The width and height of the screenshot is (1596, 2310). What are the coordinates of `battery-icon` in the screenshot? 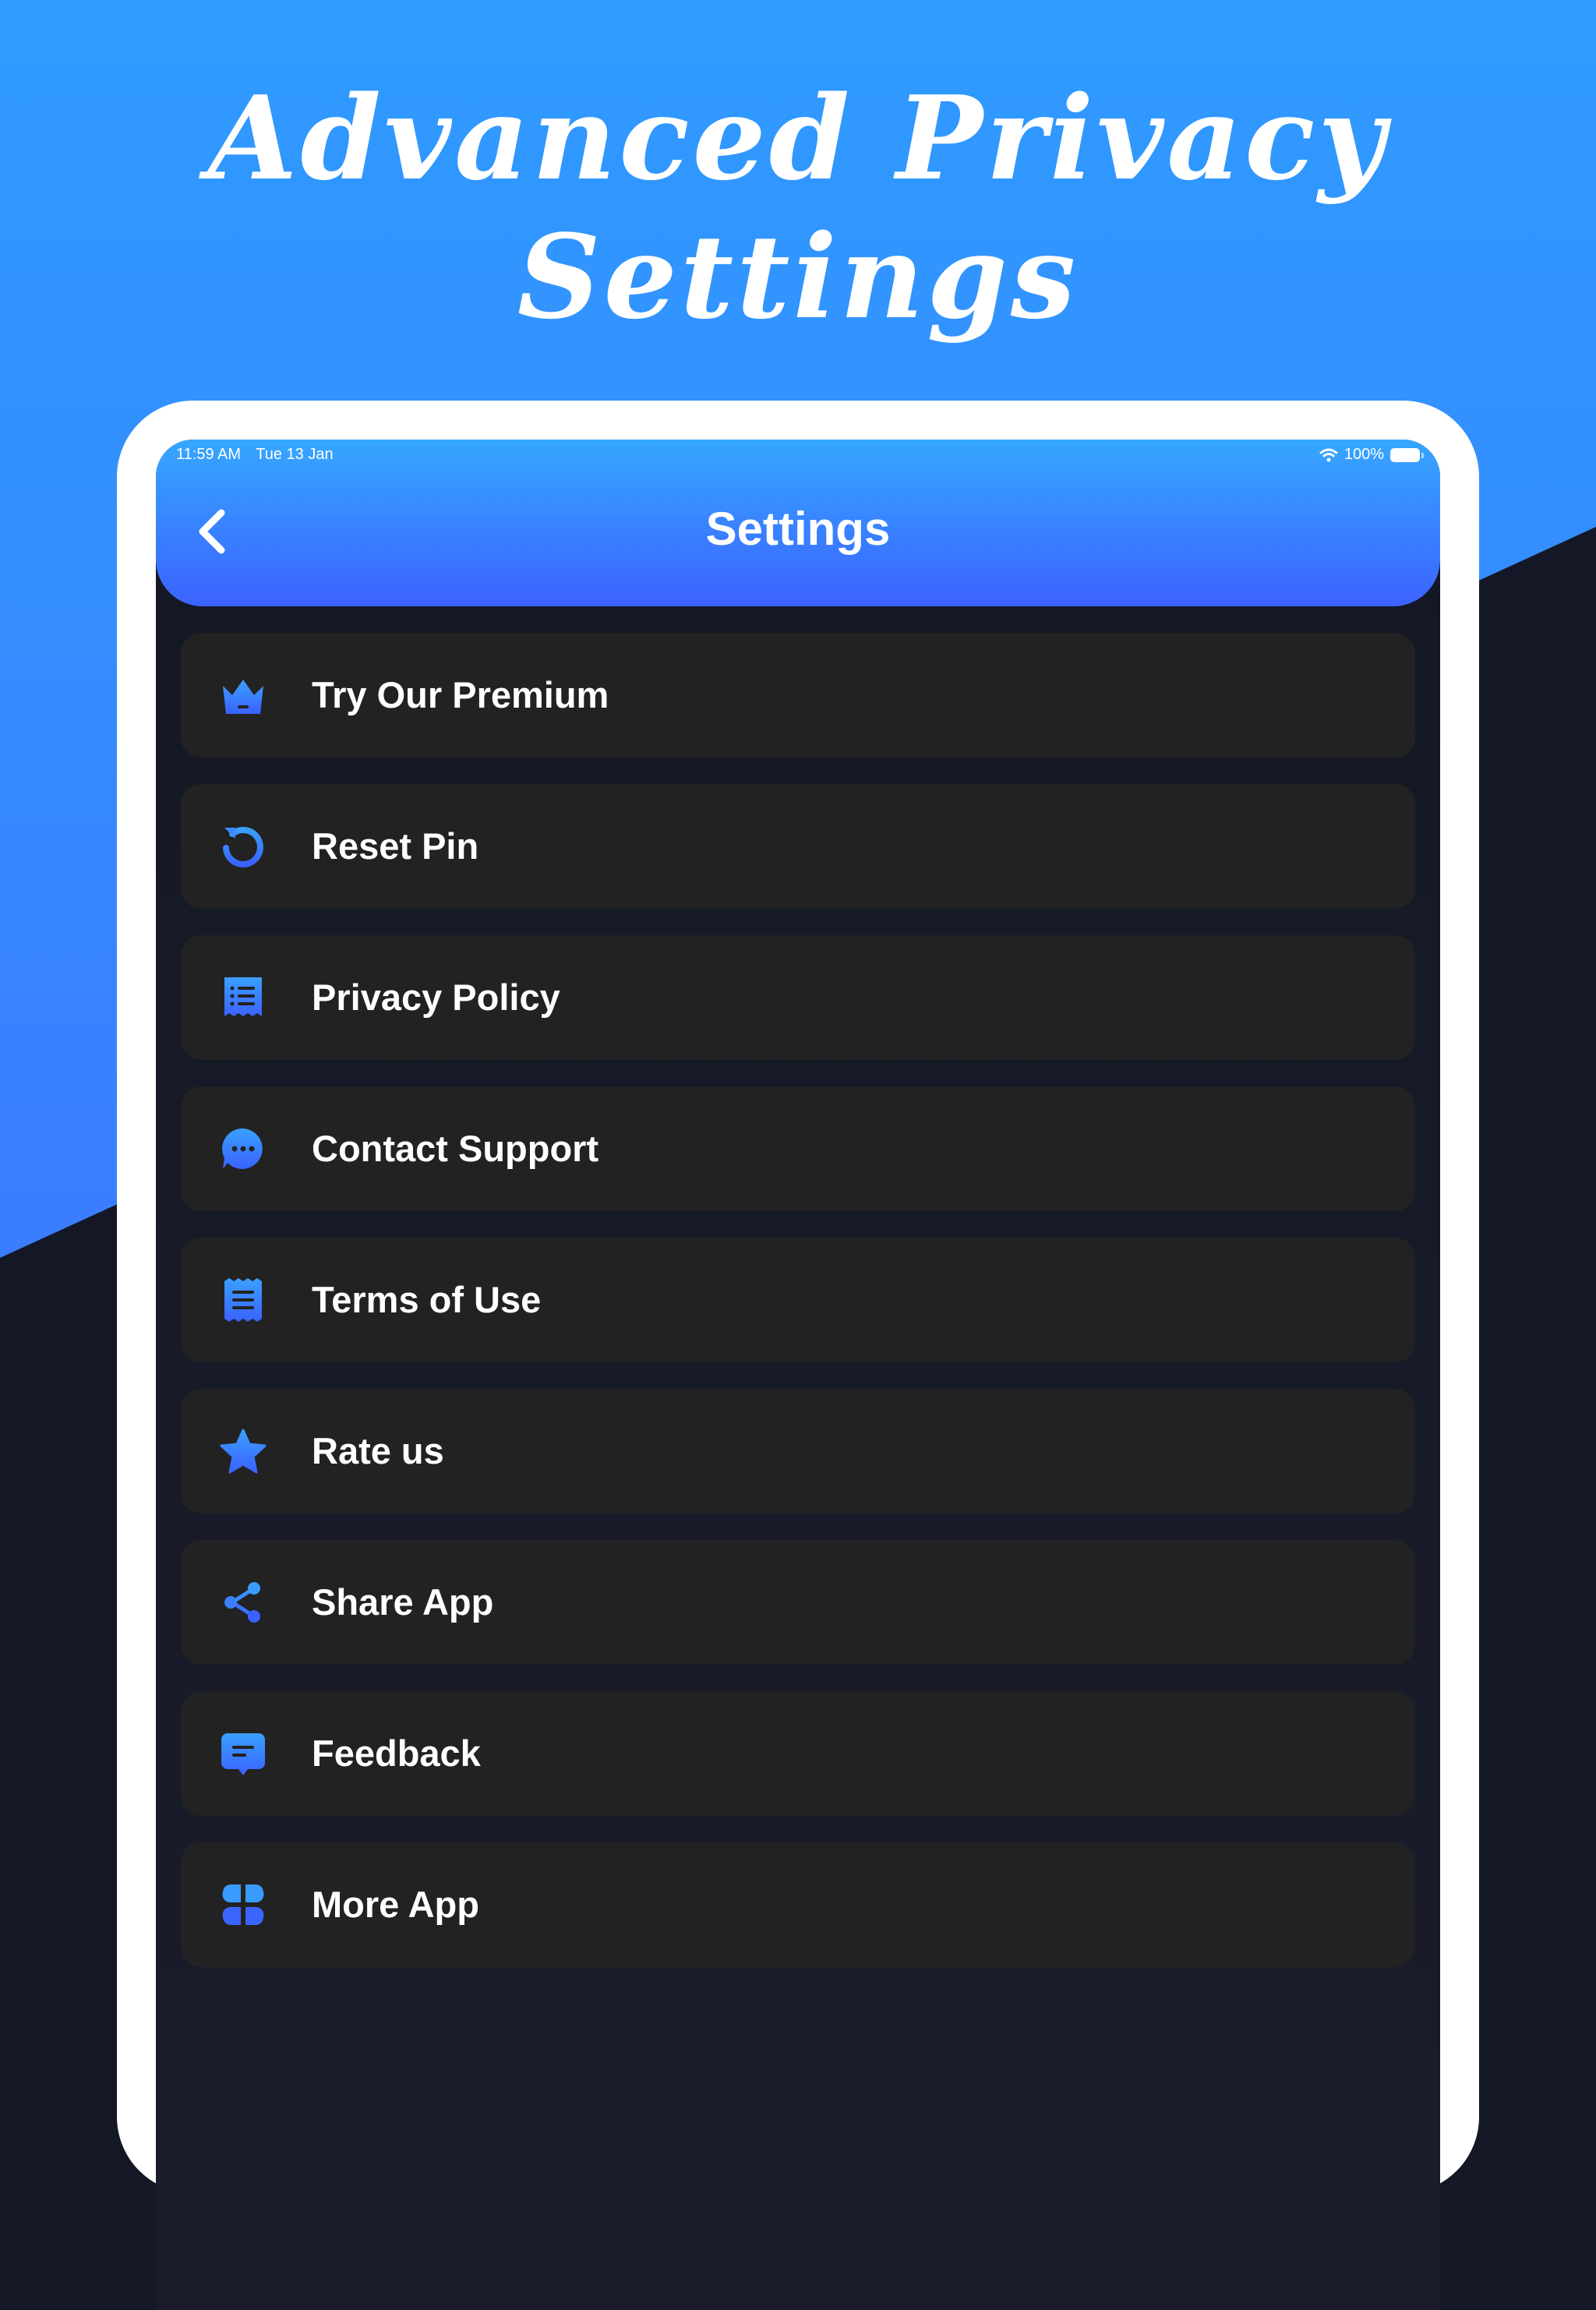 It's located at (1407, 454).